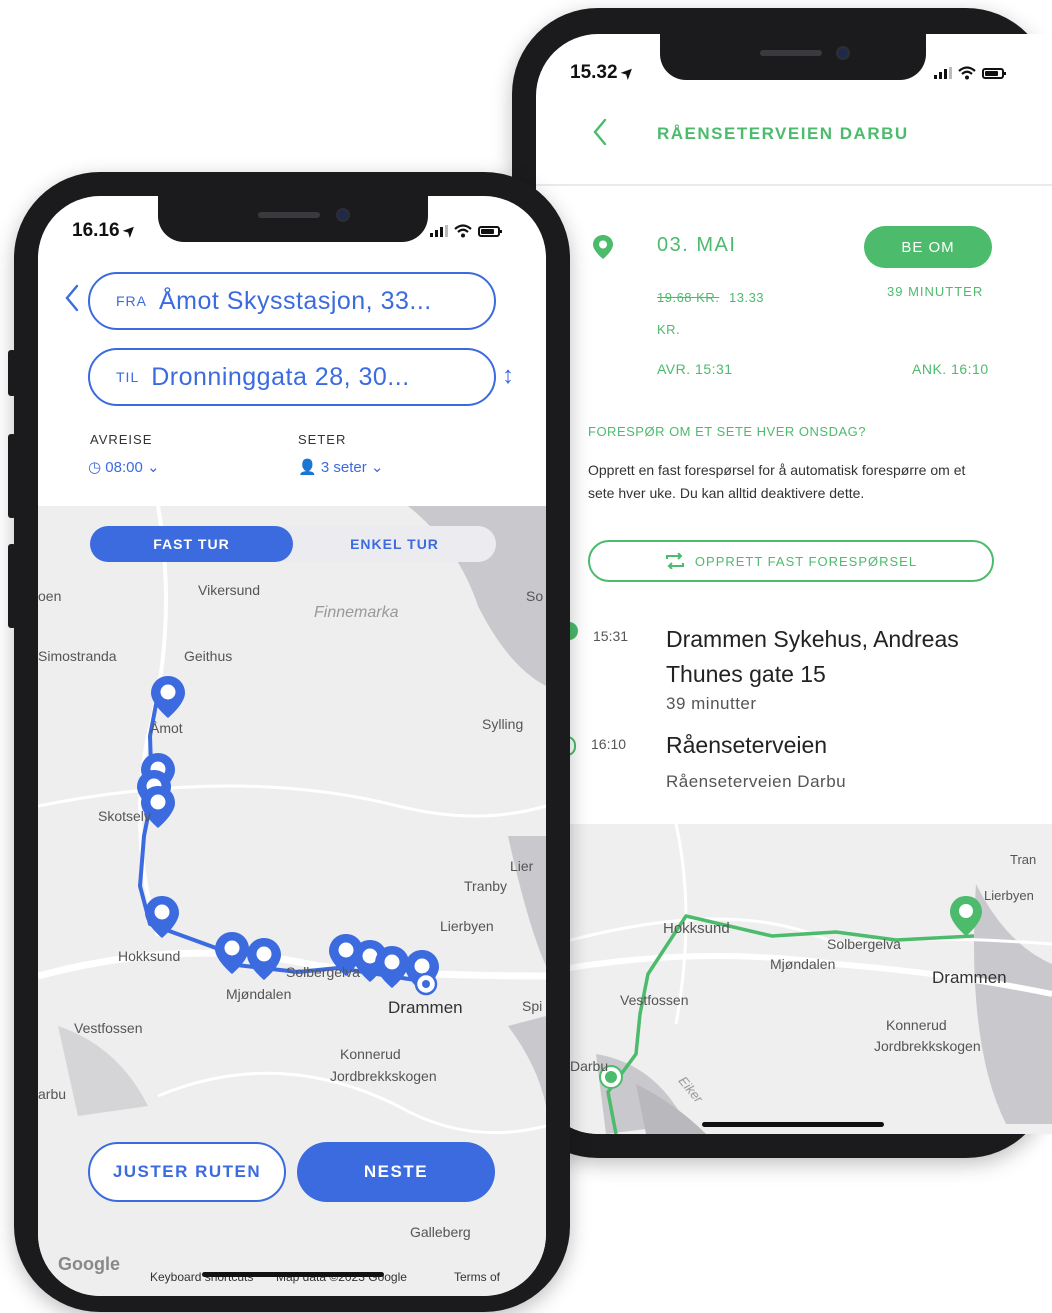 This screenshot has height=1313, width=1052. What do you see at coordinates (106, 231) in the screenshot?
I see `status-time: 16.16➤` at bounding box center [106, 231].